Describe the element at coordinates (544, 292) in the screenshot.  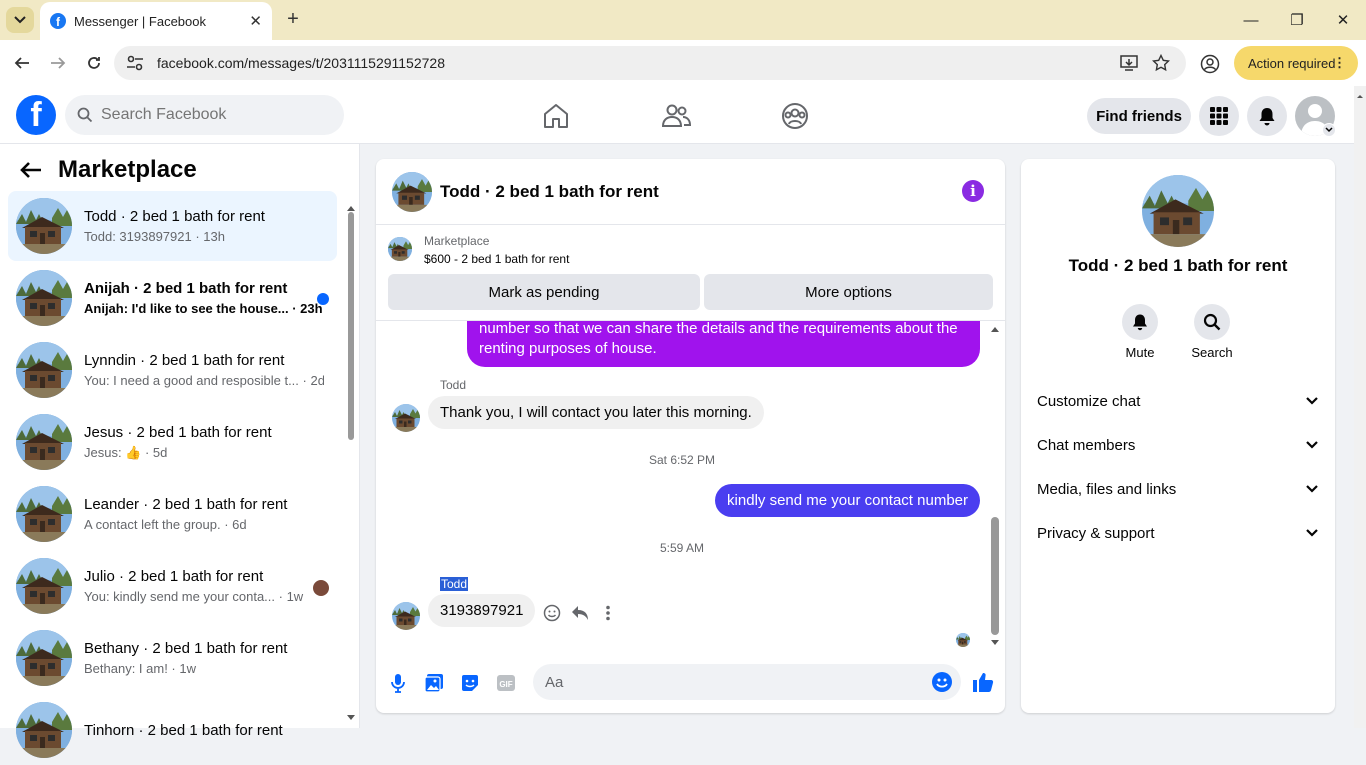
I see `mark-as-pending-button: Mark as pending` at that location.